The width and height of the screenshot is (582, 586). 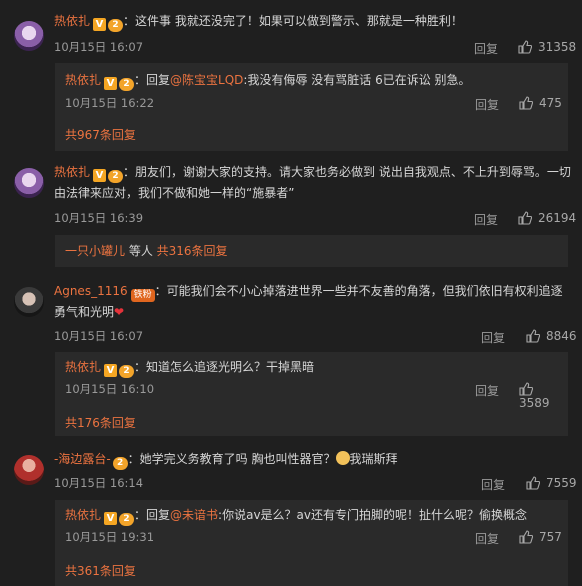 I want to click on like-button: 7559, so click(x=551, y=483).